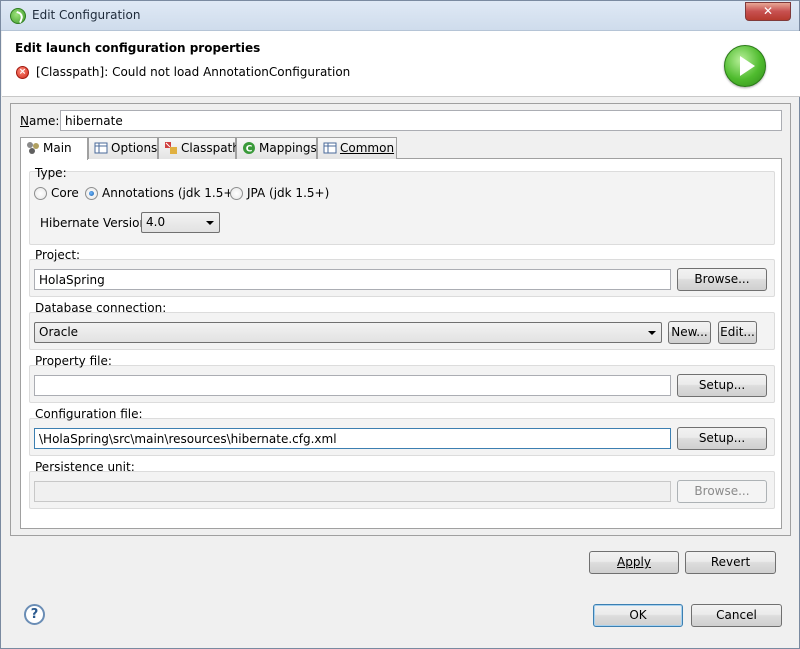  Describe the element at coordinates (288, 193) in the screenshot. I see `radio-jpa-label: JPA (jdk 1.5+)` at that location.